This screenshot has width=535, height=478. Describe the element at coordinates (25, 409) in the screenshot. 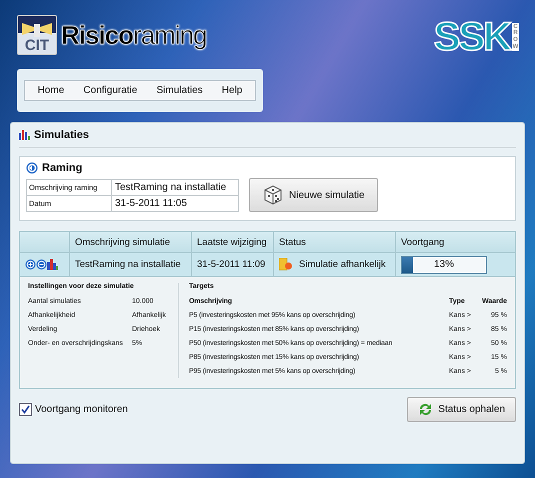

I see `checkmark-icon` at that location.